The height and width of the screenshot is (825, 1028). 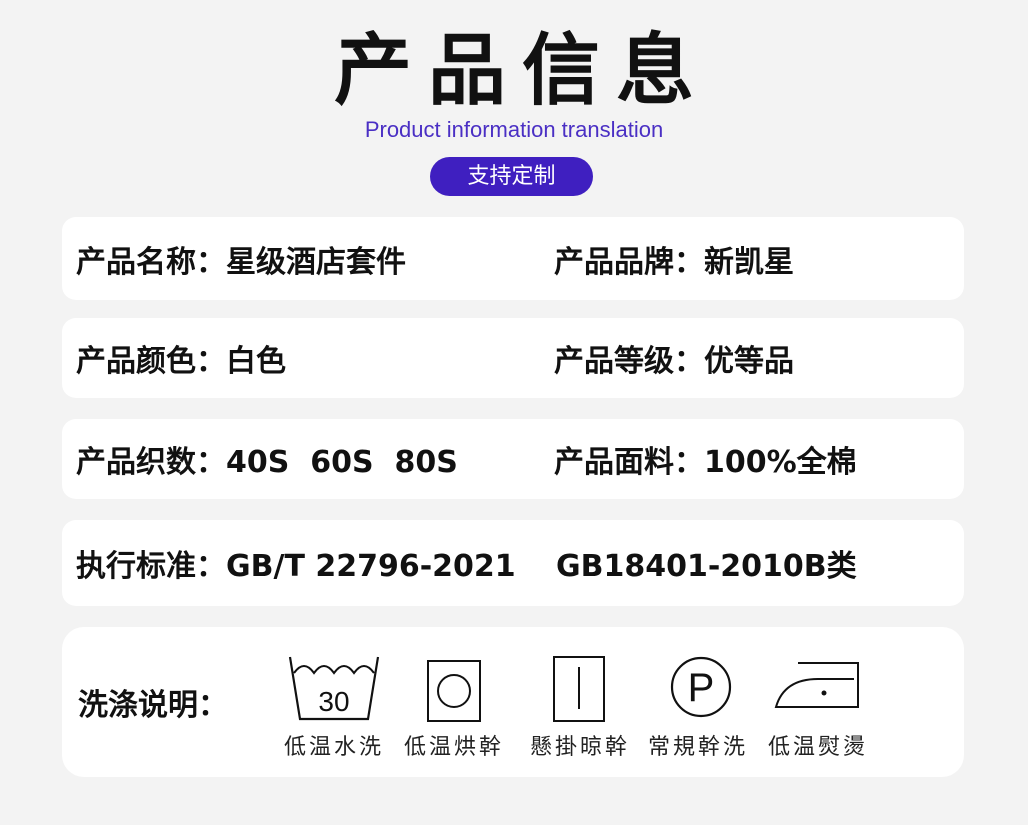 What do you see at coordinates (511, 176) in the screenshot?
I see `customization-badge: 支持定制` at bounding box center [511, 176].